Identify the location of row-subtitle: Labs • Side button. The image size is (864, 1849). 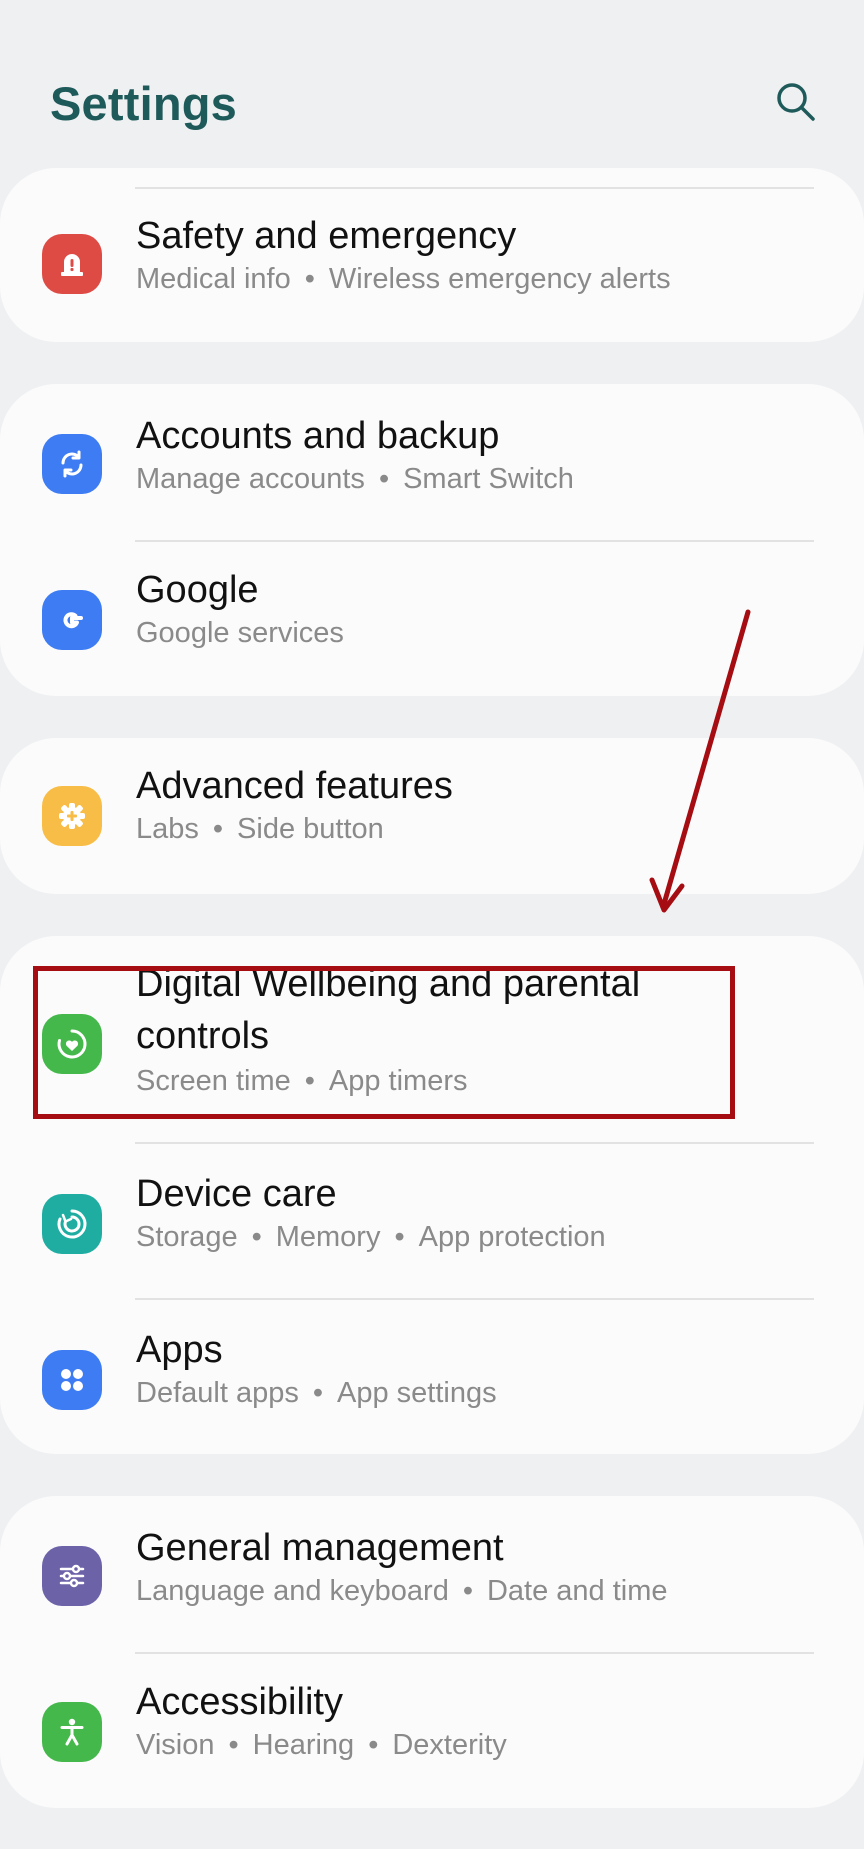
(260, 829).